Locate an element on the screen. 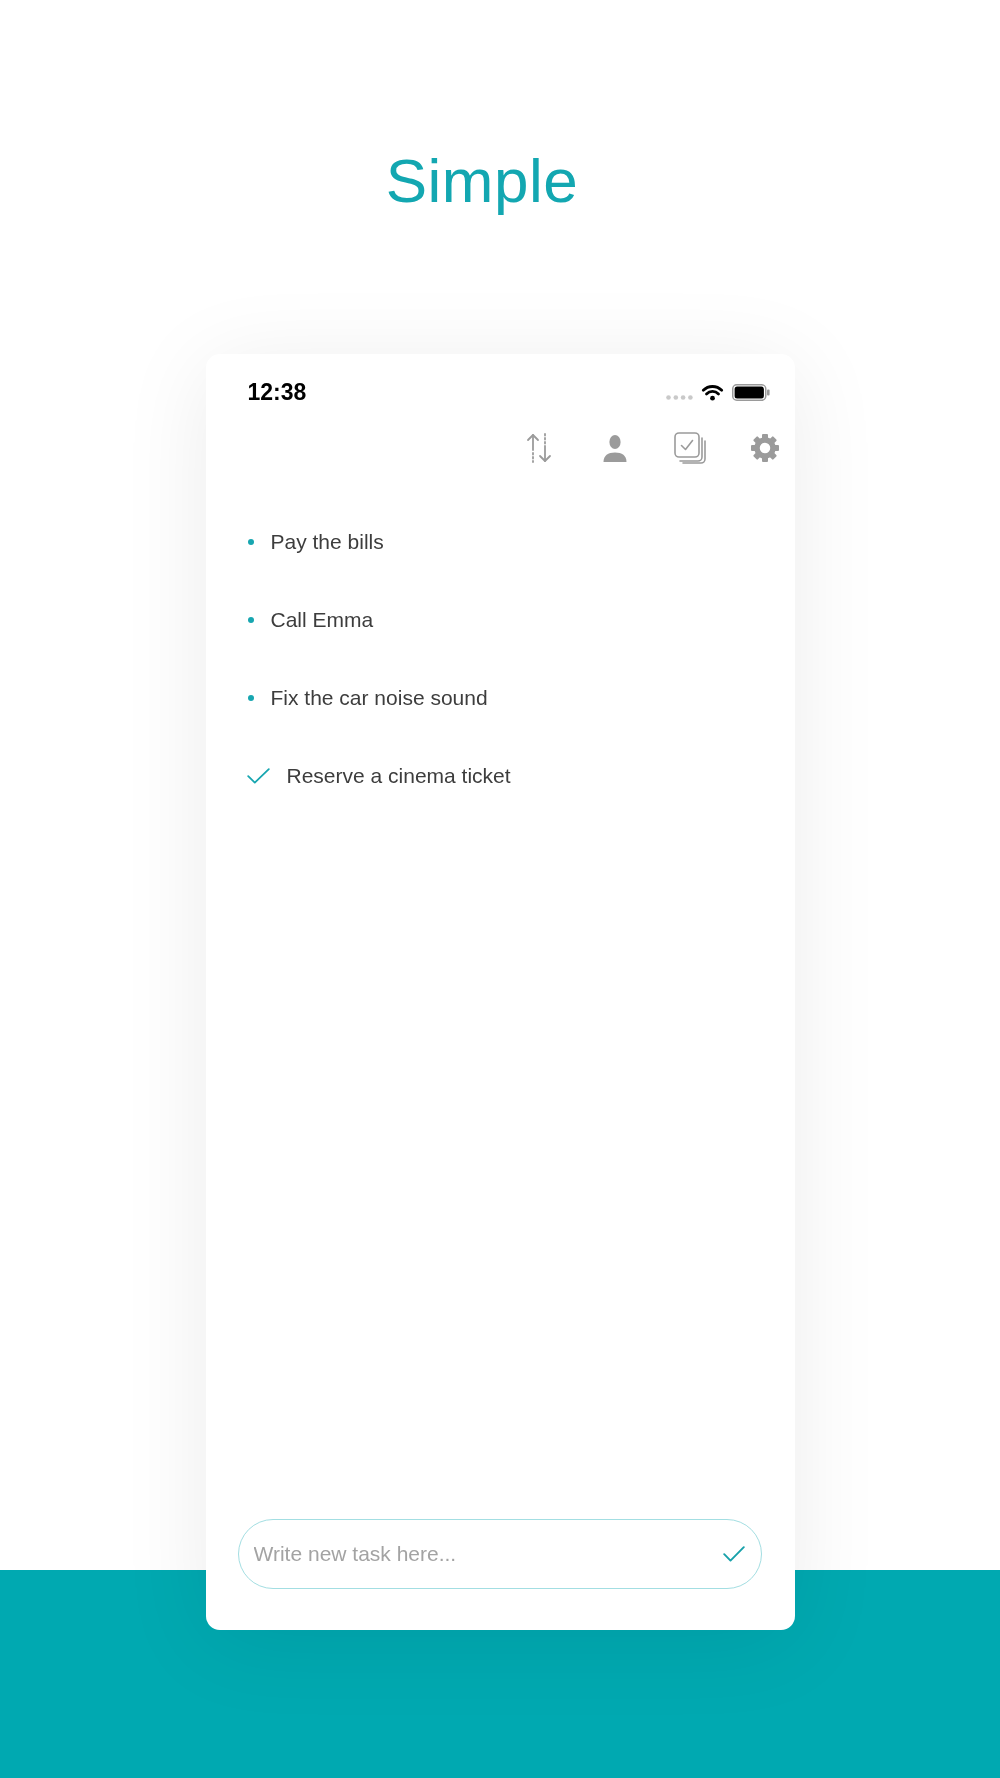 This screenshot has width=1000, height=1778. account-button is located at coordinates (614, 448).